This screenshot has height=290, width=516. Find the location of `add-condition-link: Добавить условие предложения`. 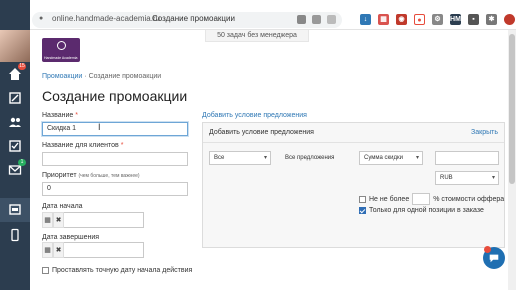

add-condition-link: Добавить условие предложения is located at coordinates (254, 115).